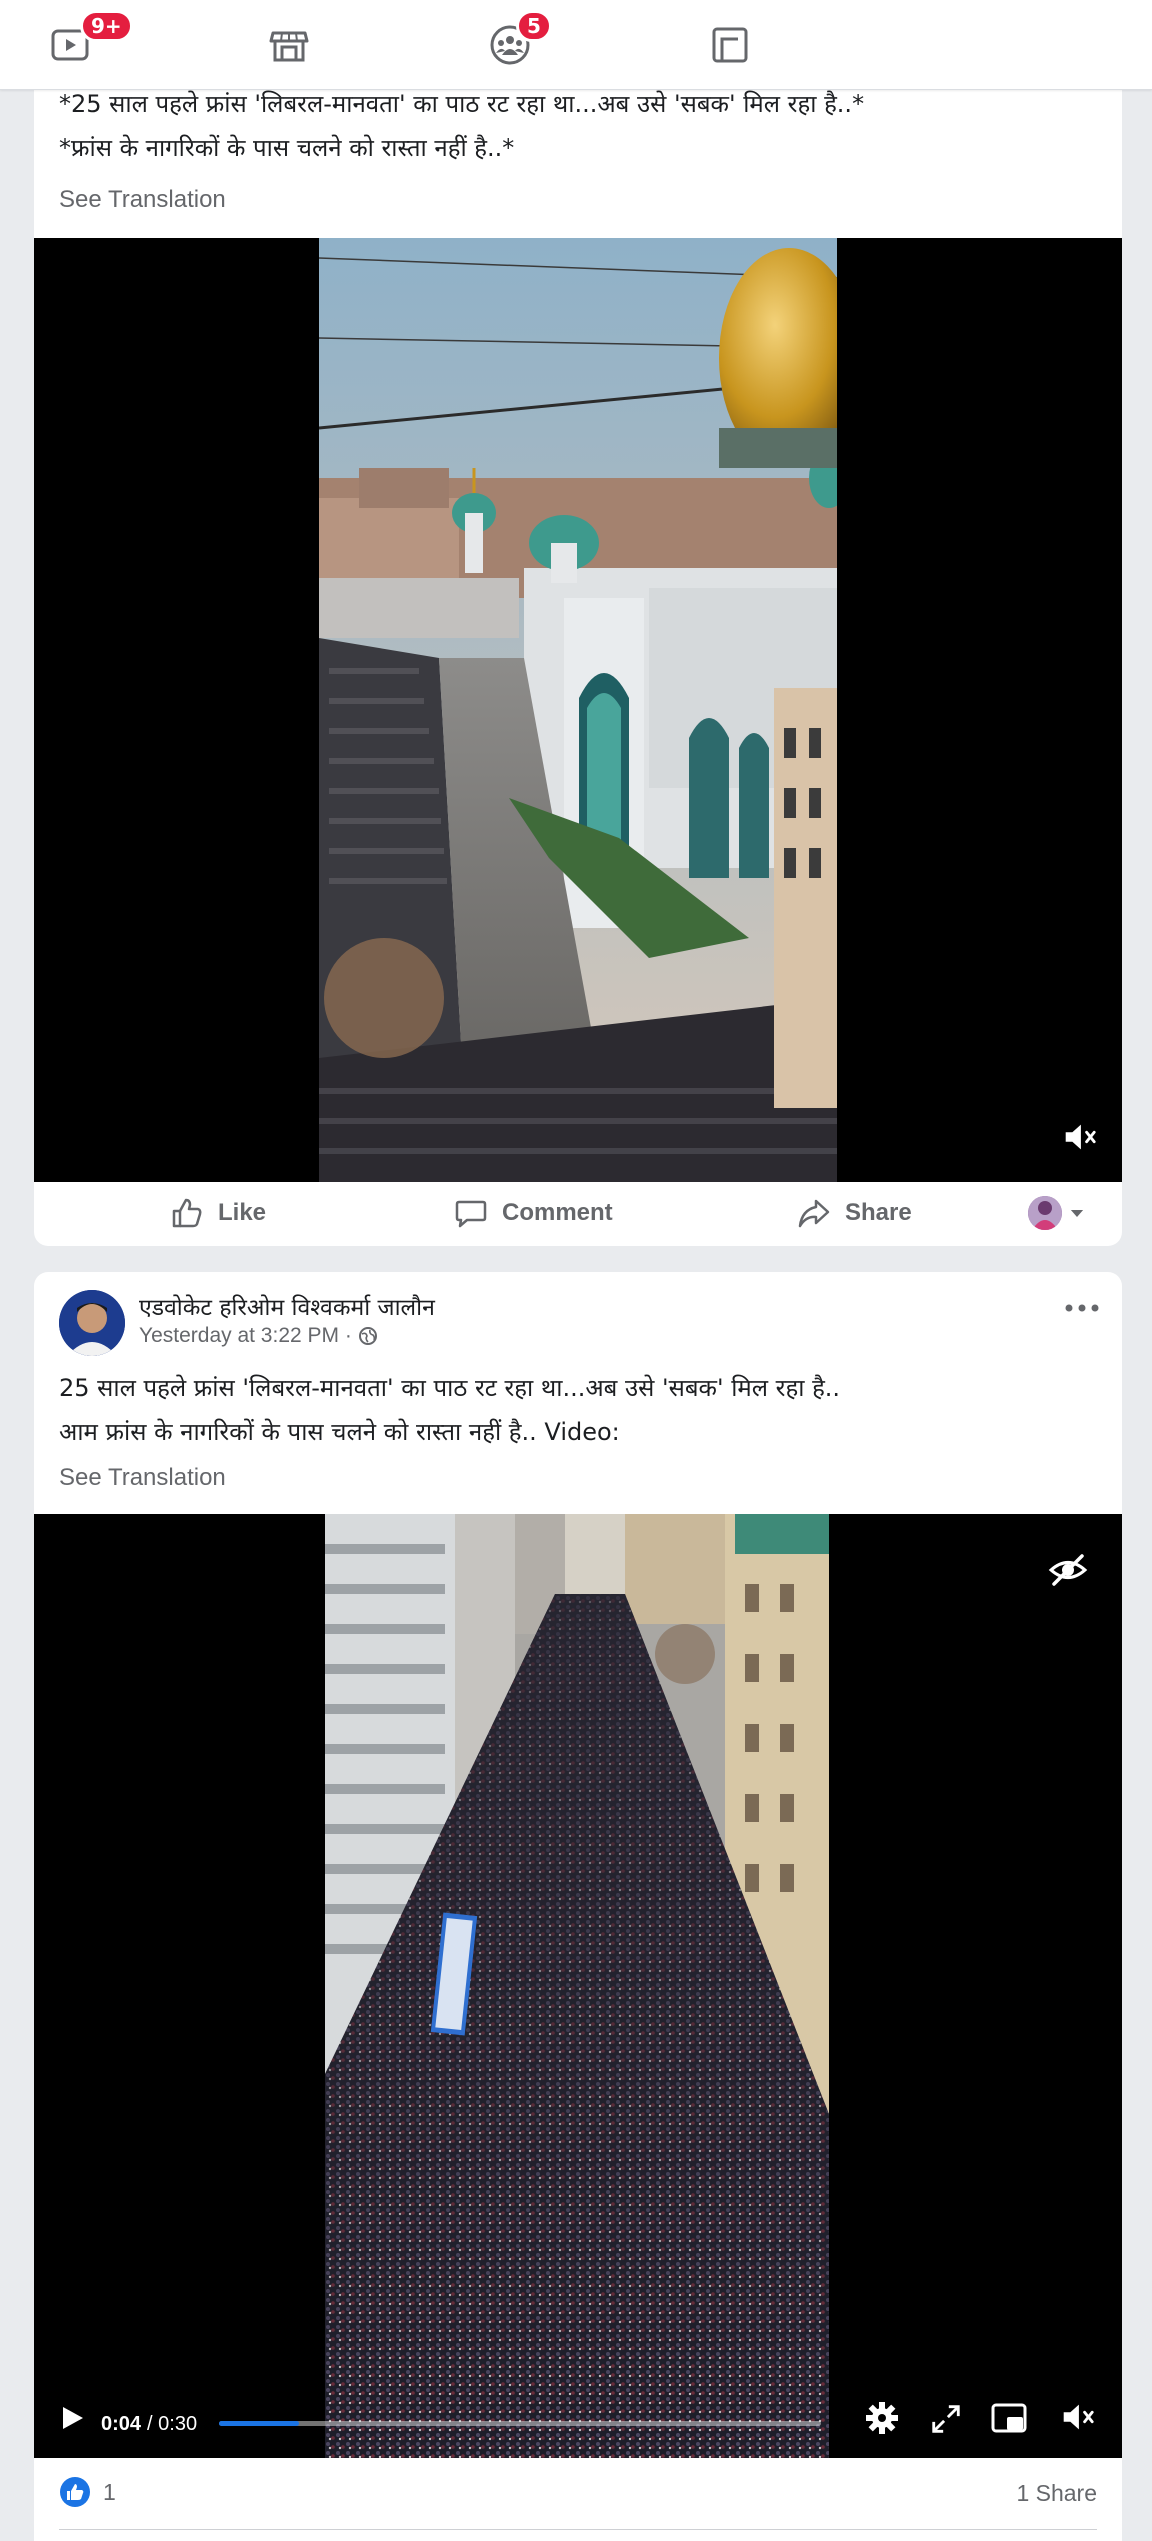 The image size is (1152, 2541). Describe the element at coordinates (471, 1214) in the screenshot. I see `comment-icon` at that location.